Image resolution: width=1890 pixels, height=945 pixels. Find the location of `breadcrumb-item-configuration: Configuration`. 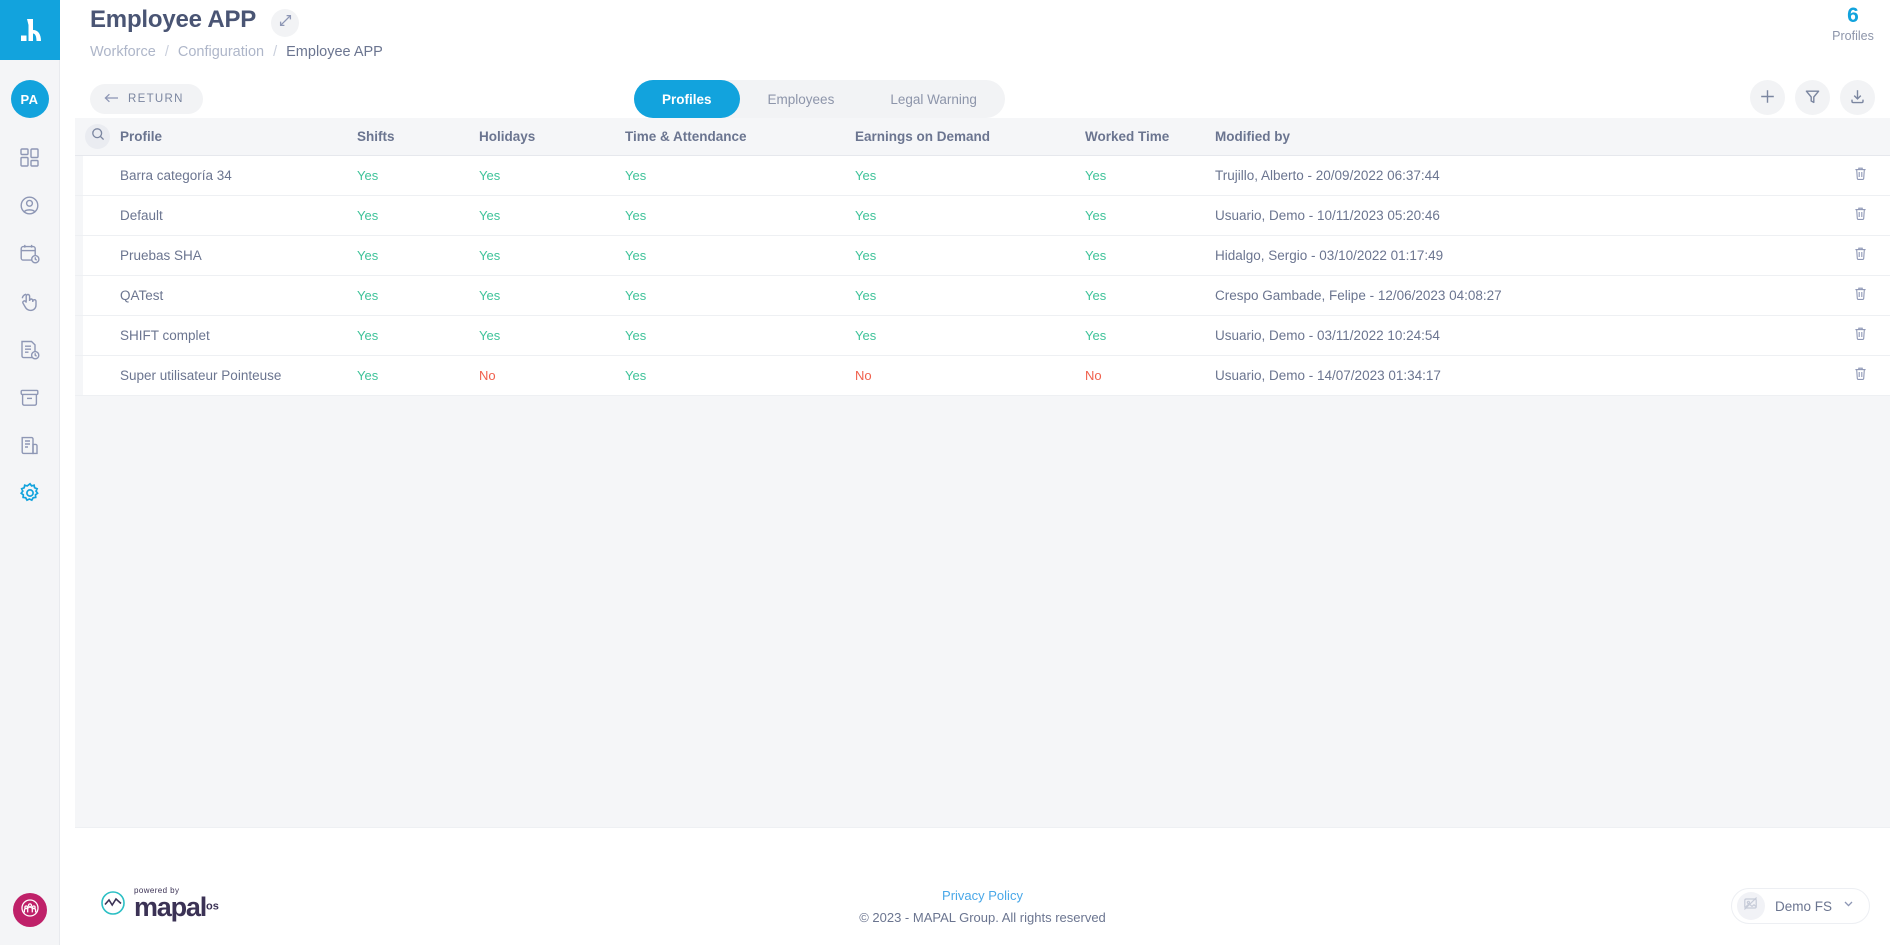

breadcrumb-item-configuration: Configuration is located at coordinates (221, 52).